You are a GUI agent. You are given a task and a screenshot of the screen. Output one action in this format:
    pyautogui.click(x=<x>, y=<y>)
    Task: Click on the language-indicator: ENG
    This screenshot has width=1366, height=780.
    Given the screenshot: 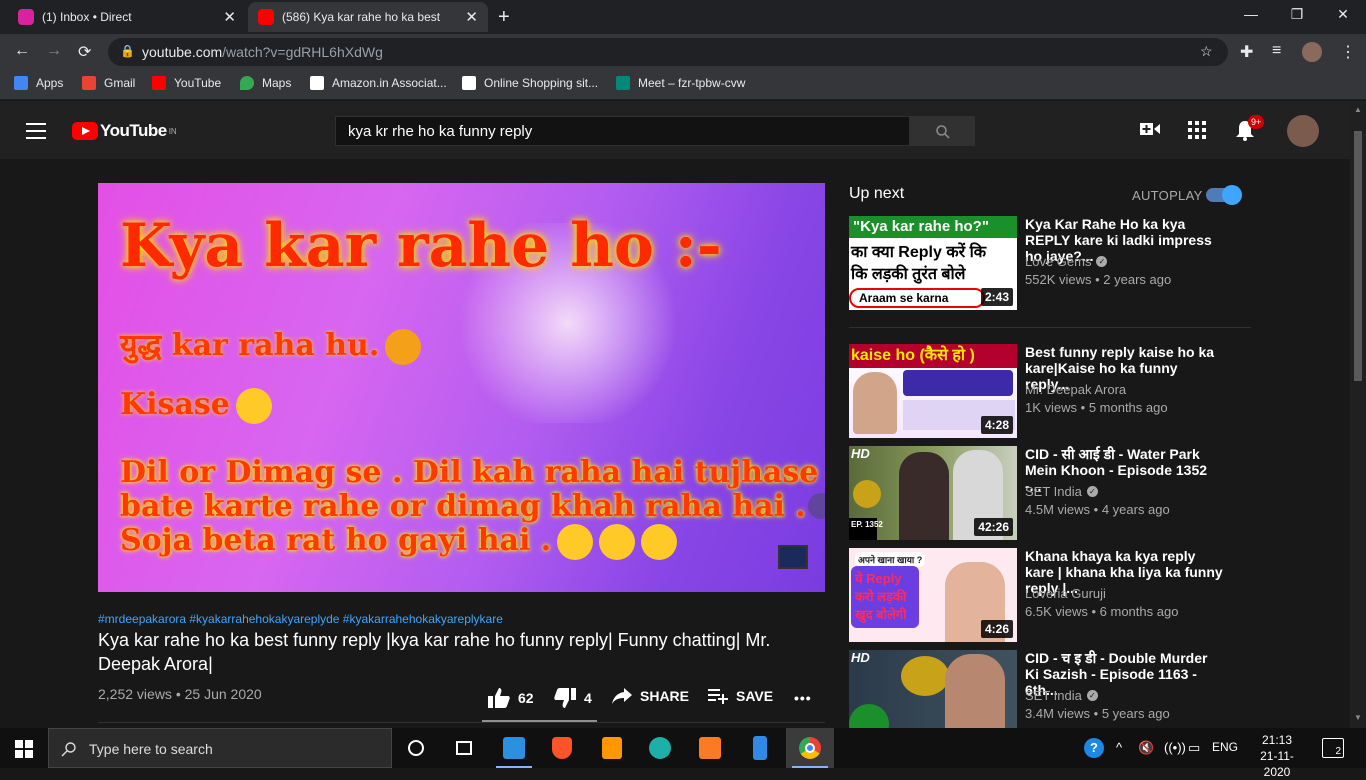 What is the action you would take?
    pyautogui.click(x=1225, y=747)
    